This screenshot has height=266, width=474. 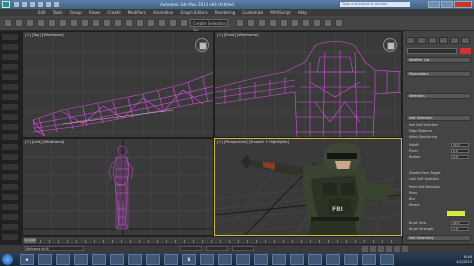 I want to click on modify-tab-icon, so click(x=421, y=40).